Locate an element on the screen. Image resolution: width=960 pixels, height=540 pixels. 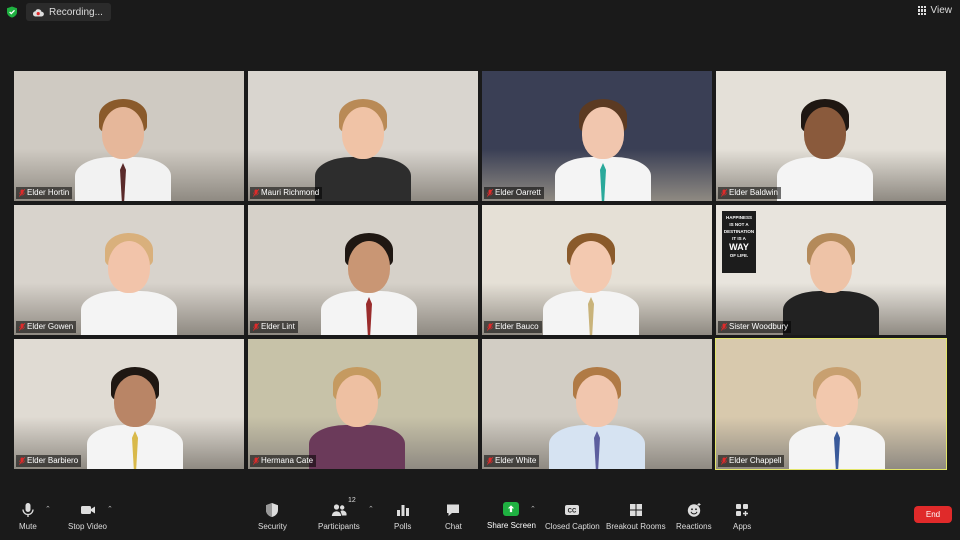
participant-name: Elder Barbiero is located at coordinates (53, 460).